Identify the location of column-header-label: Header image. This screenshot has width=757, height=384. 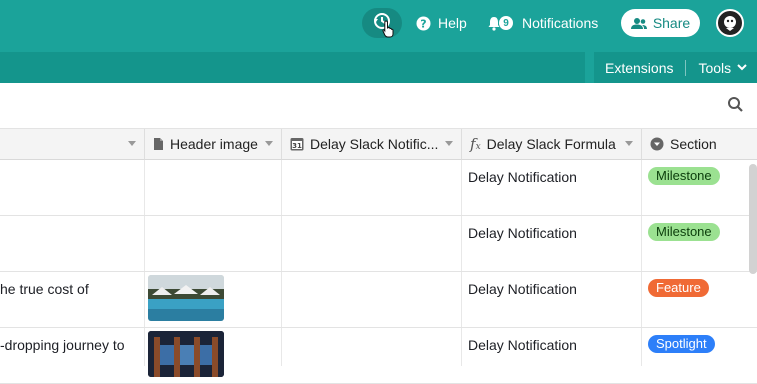
(214, 144).